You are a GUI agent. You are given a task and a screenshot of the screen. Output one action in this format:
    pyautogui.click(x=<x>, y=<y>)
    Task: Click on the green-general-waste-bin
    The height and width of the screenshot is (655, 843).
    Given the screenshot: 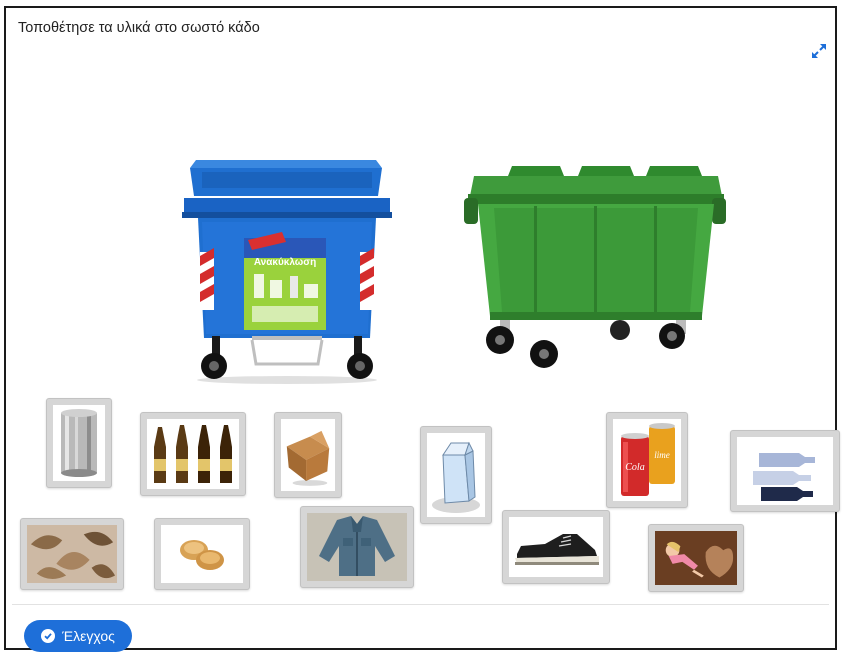 What is the action you would take?
    pyautogui.click(x=595, y=270)
    